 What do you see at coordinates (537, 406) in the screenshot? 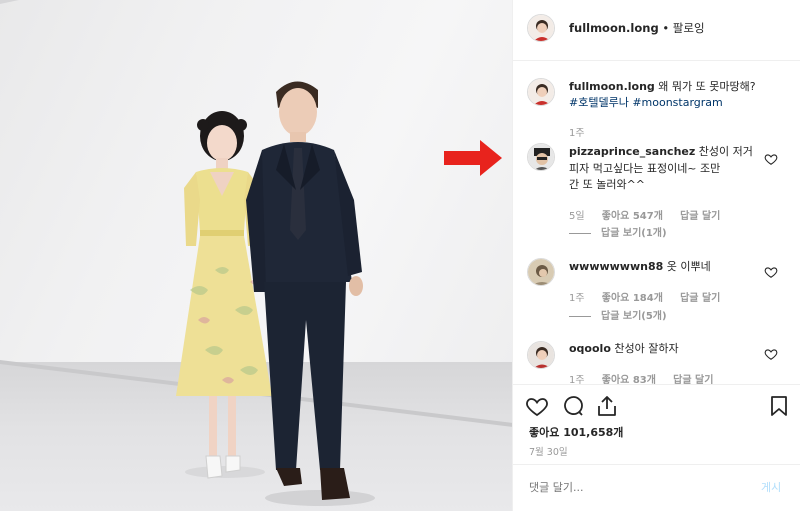
I see `heart-icon` at bounding box center [537, 406].